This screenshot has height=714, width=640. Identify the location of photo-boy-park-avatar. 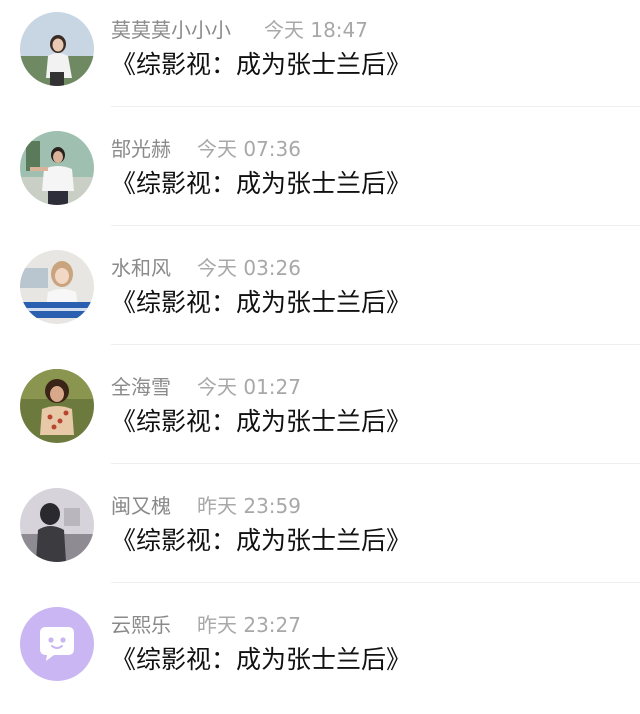
(57, 168).